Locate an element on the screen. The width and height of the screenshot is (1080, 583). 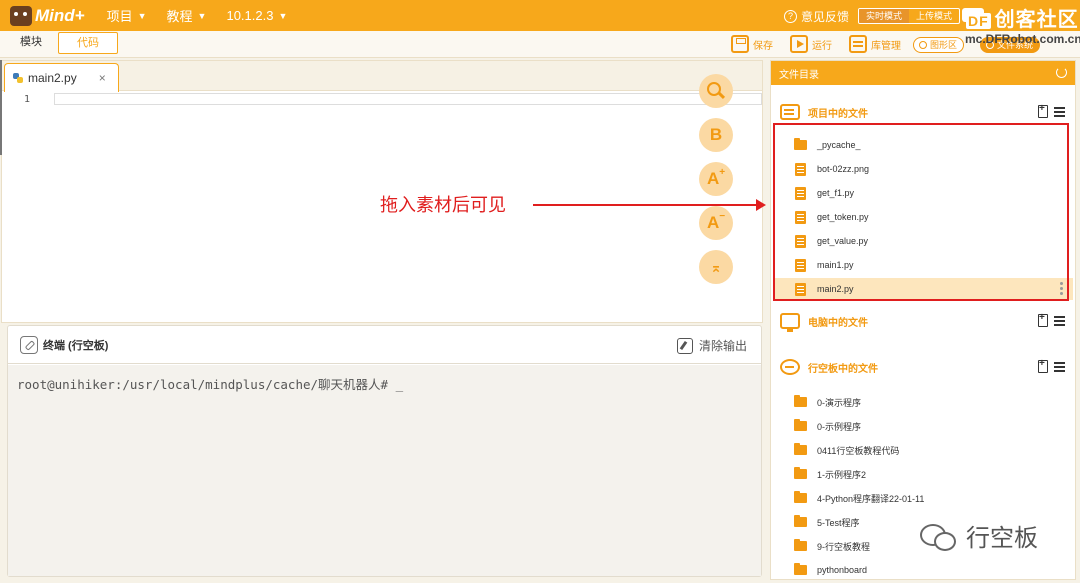
bold-button: B is located at coordinates (716, 135).